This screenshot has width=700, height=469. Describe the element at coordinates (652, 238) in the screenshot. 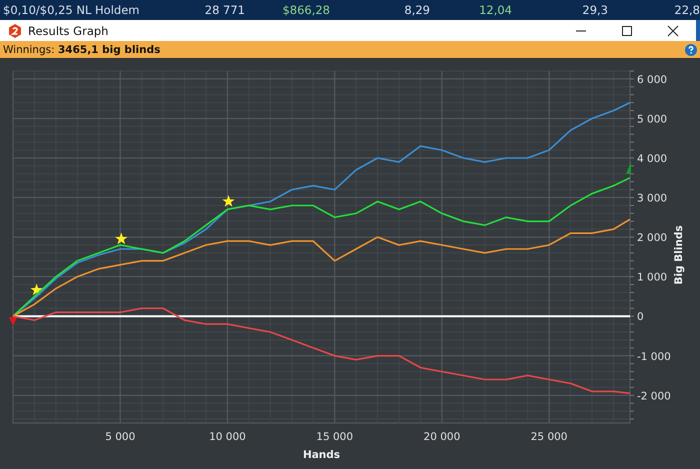

I see `y-tick-label: 2 000` at that location.